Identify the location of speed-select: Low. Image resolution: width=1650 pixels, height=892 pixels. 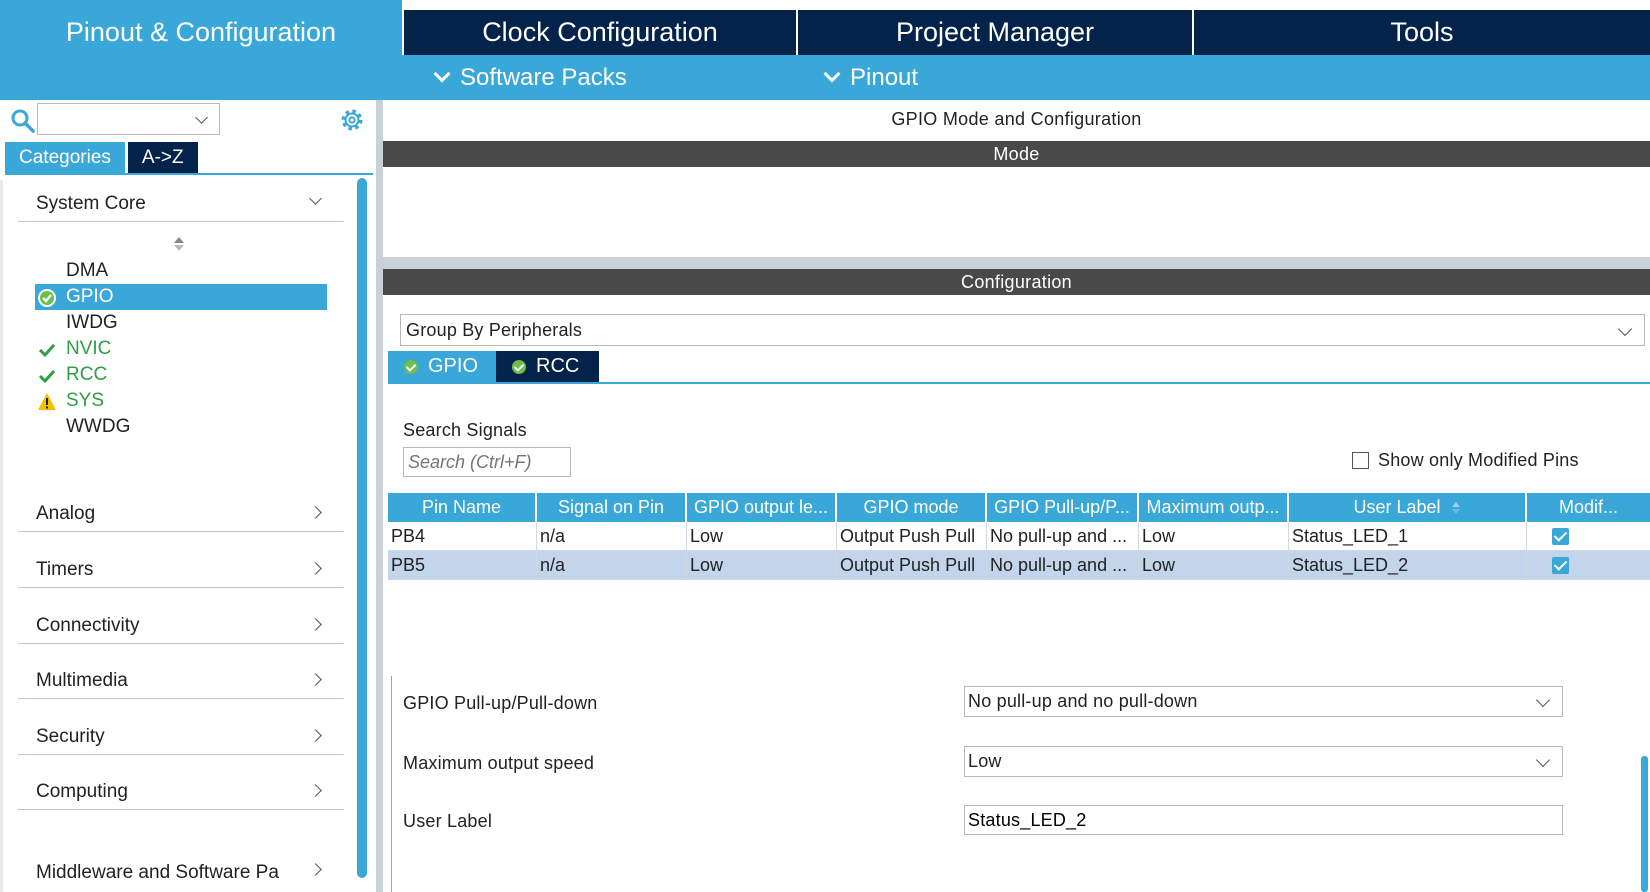
(1263, 761).